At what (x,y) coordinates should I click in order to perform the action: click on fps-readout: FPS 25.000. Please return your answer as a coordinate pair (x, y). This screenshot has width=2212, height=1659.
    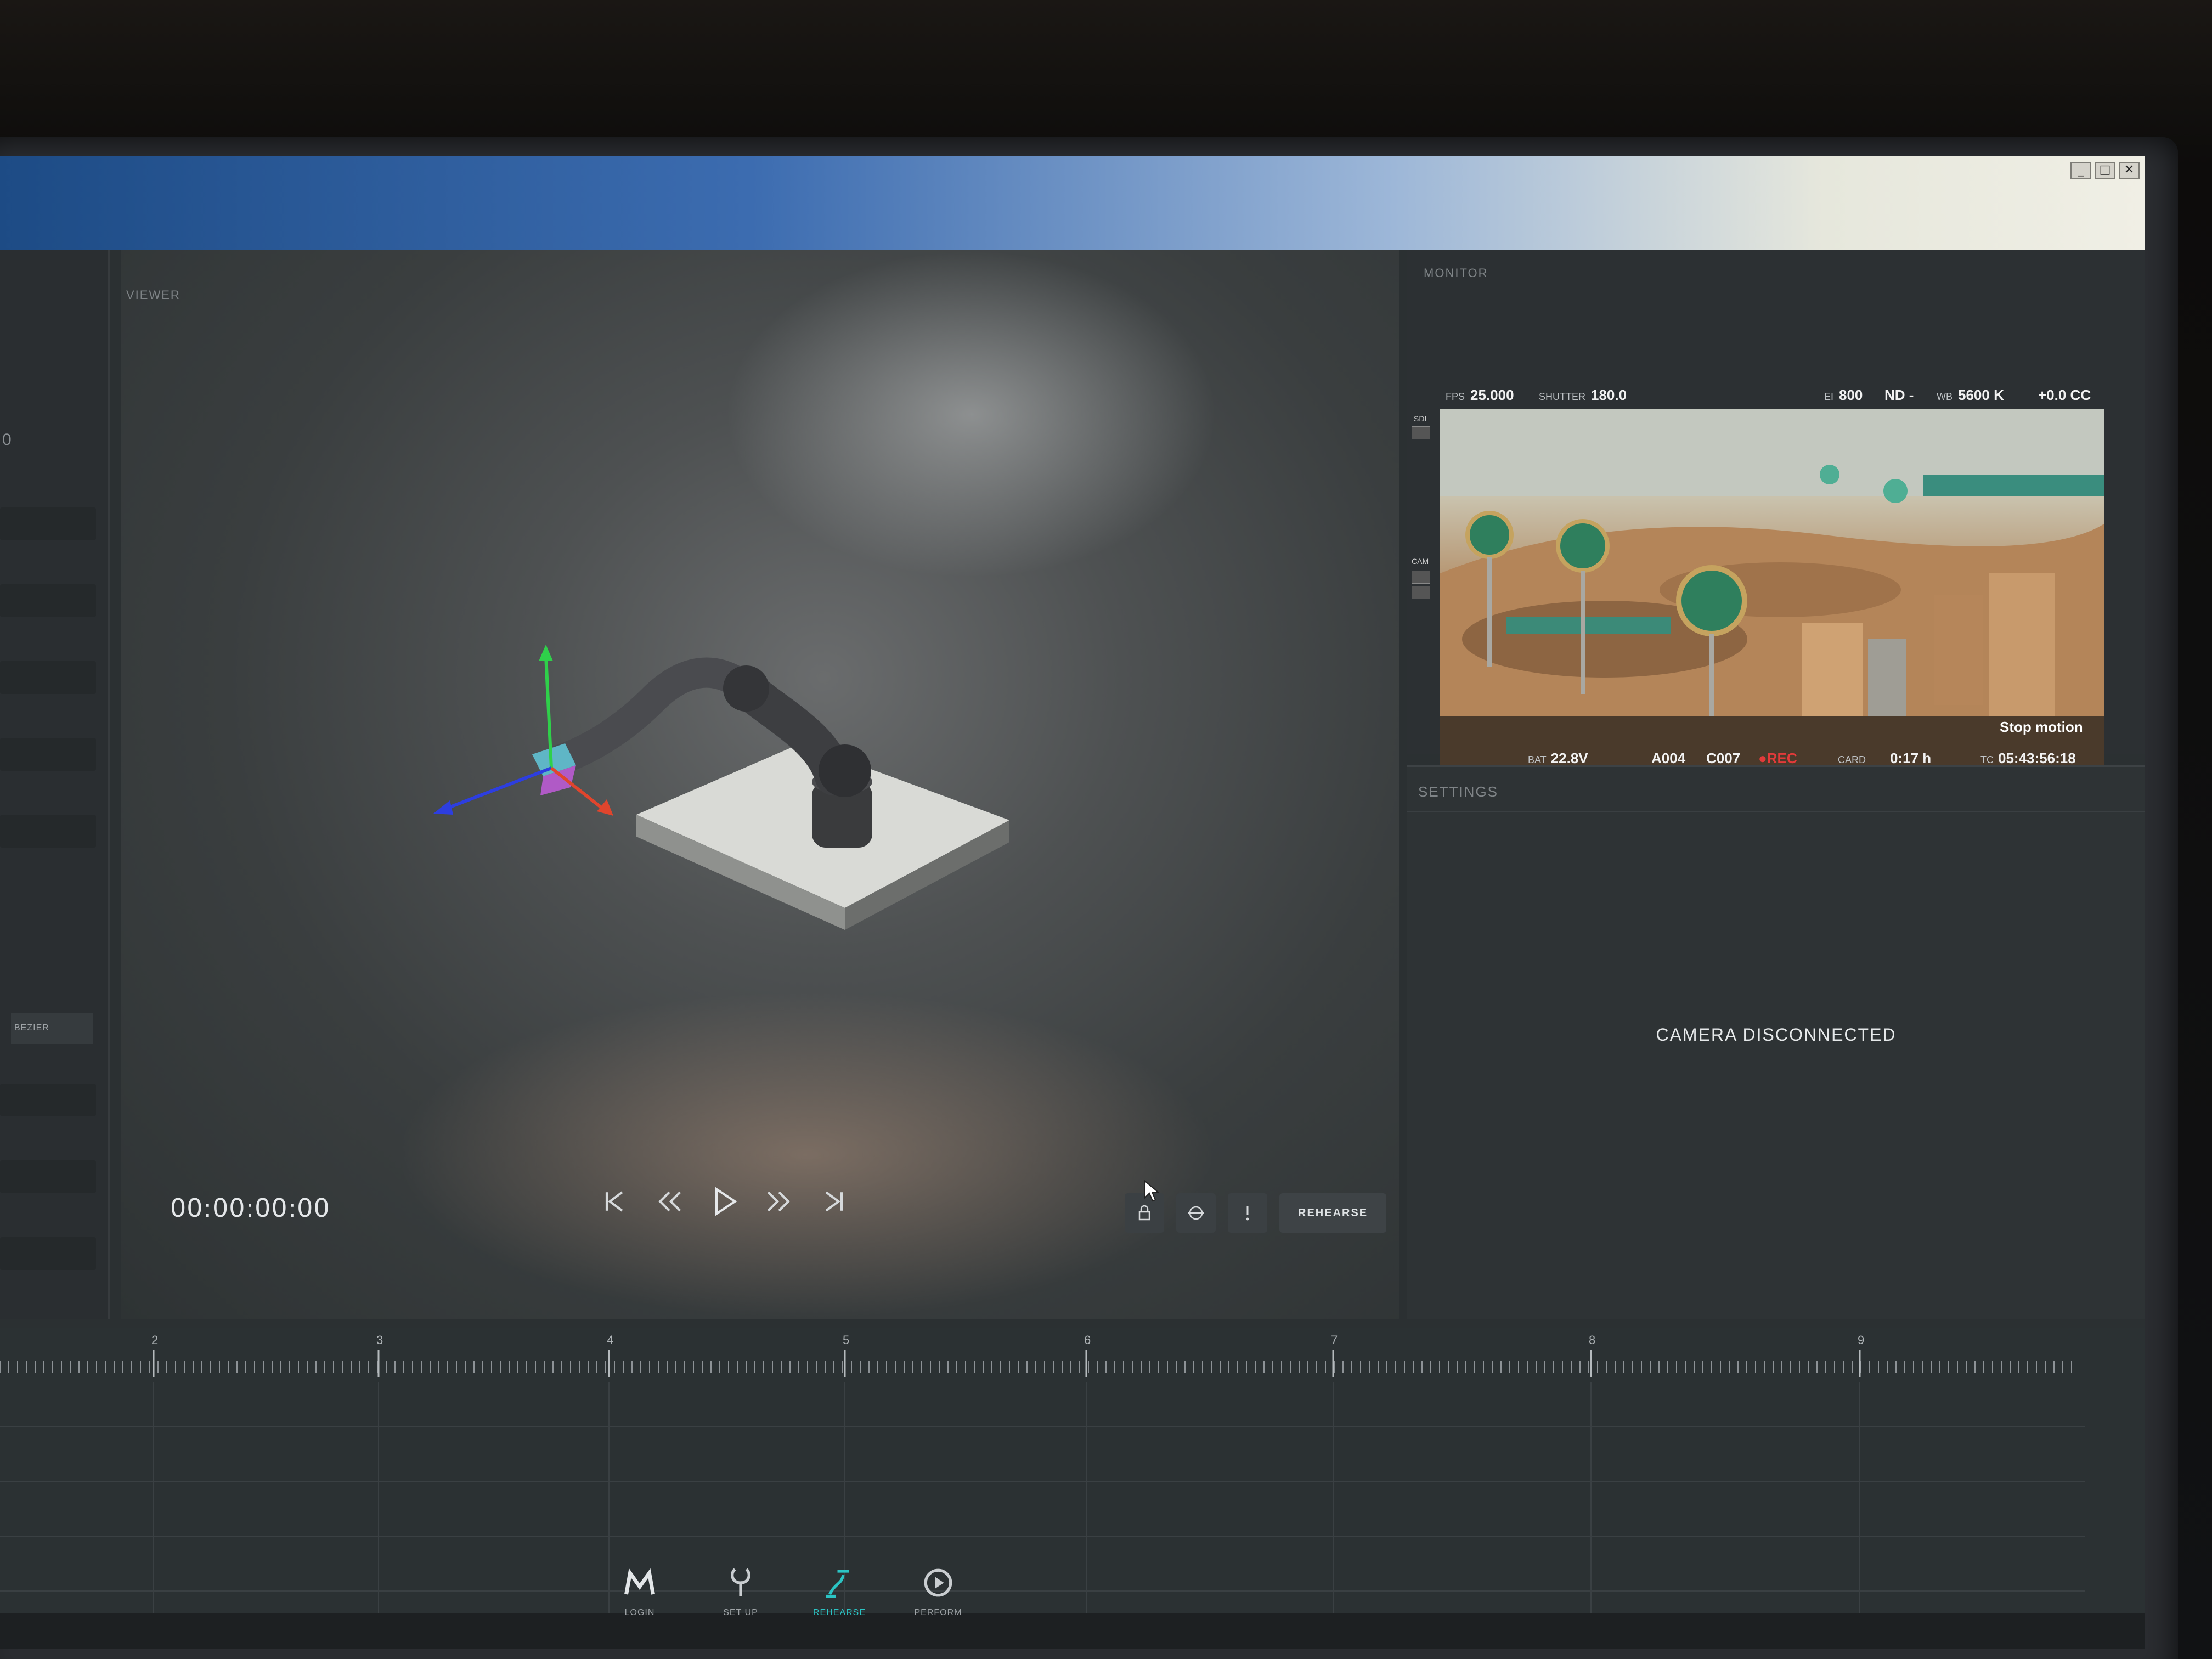
    Looking at the image, I should click on (1480, 395).